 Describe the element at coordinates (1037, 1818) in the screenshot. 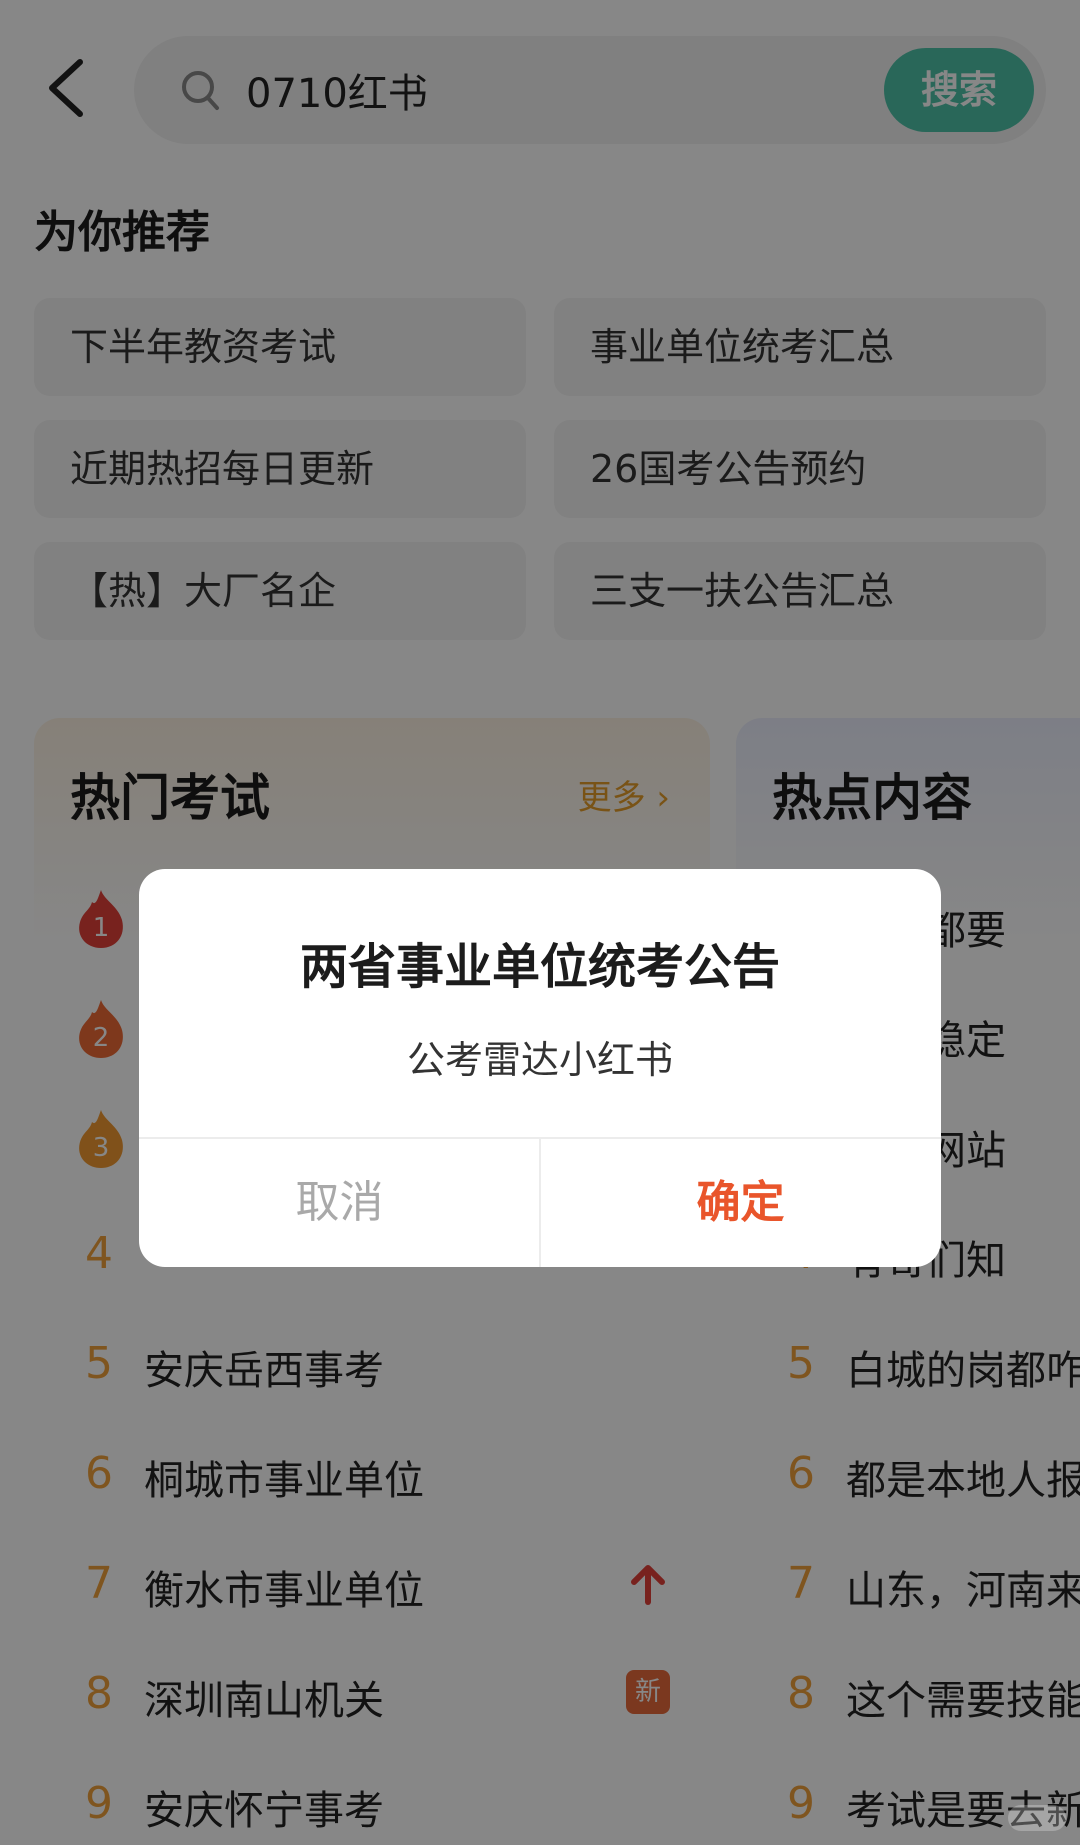

I see `watermark-logo` at that location.